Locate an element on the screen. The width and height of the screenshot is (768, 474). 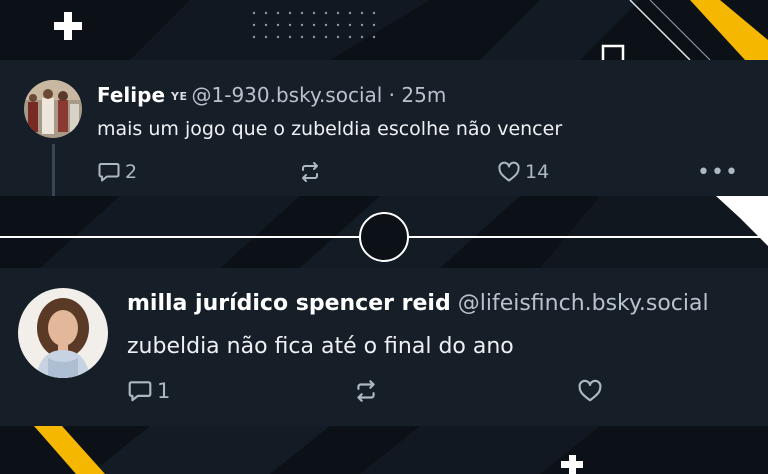
post-time: 25m is located at coordinates (423, 95).